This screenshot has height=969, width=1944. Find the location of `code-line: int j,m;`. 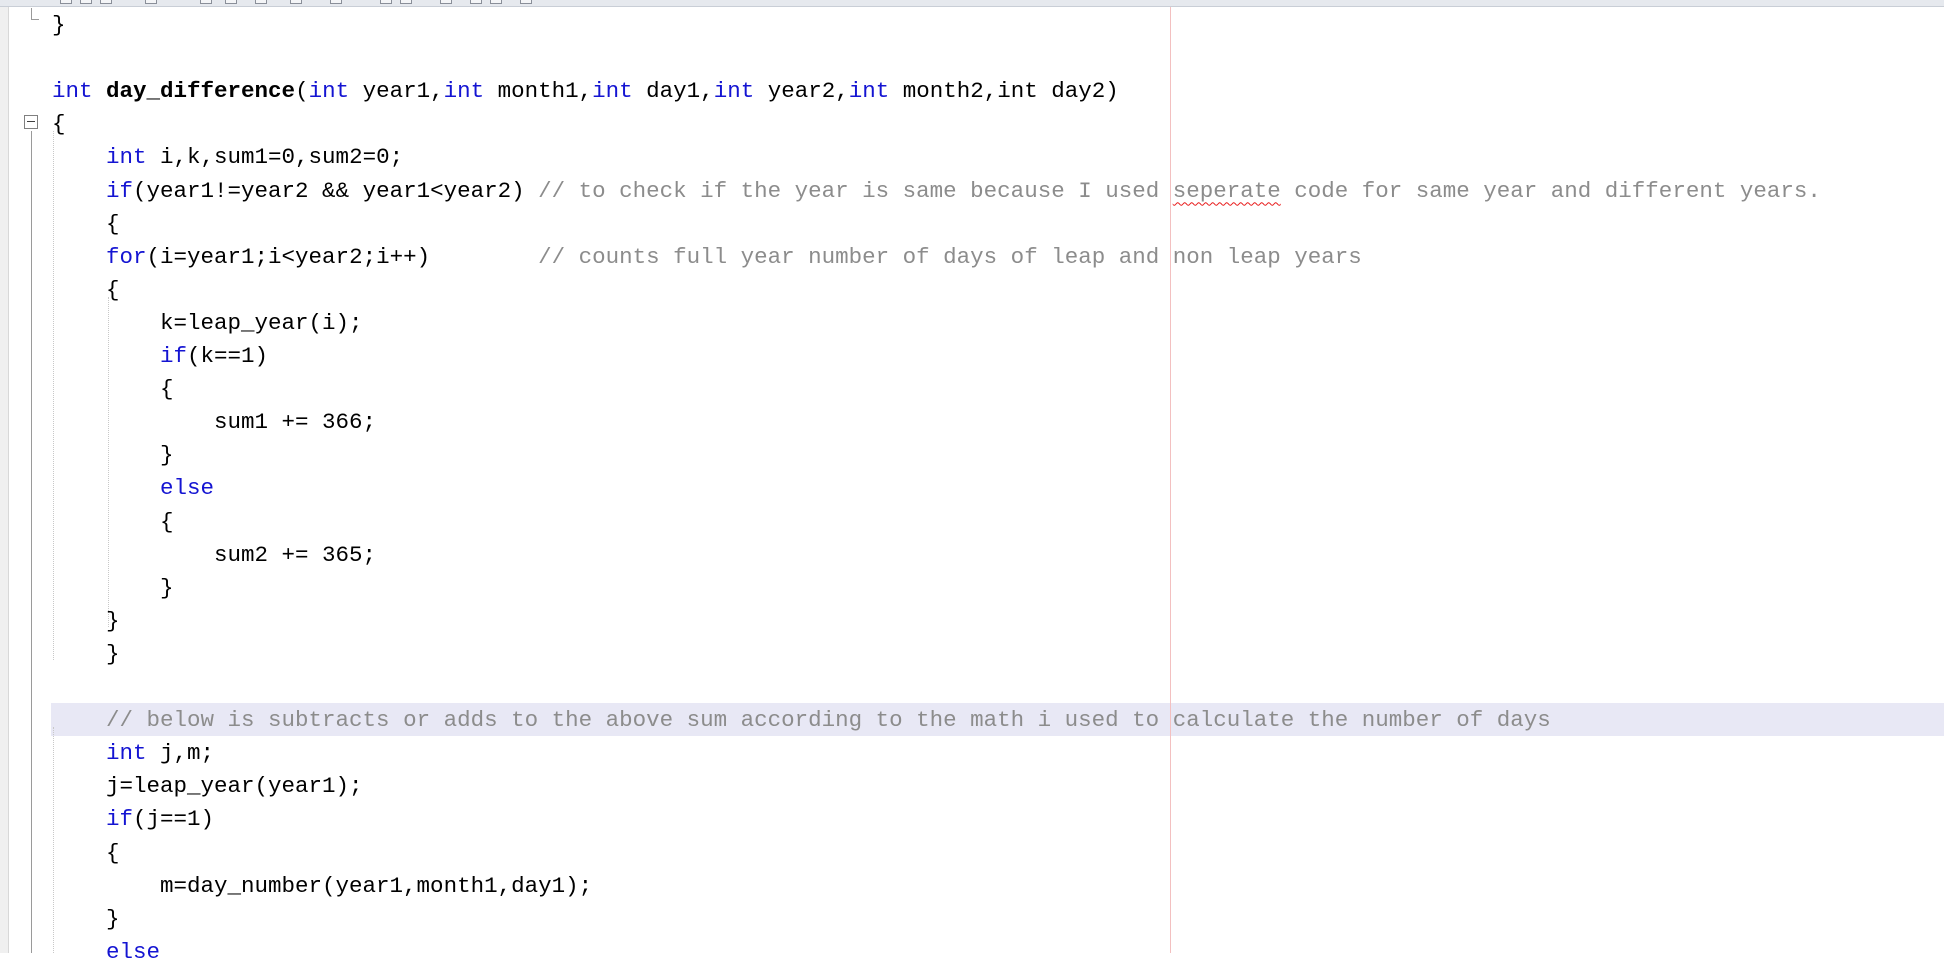

code-line: int j,m; is located at coordinates (133, 753).